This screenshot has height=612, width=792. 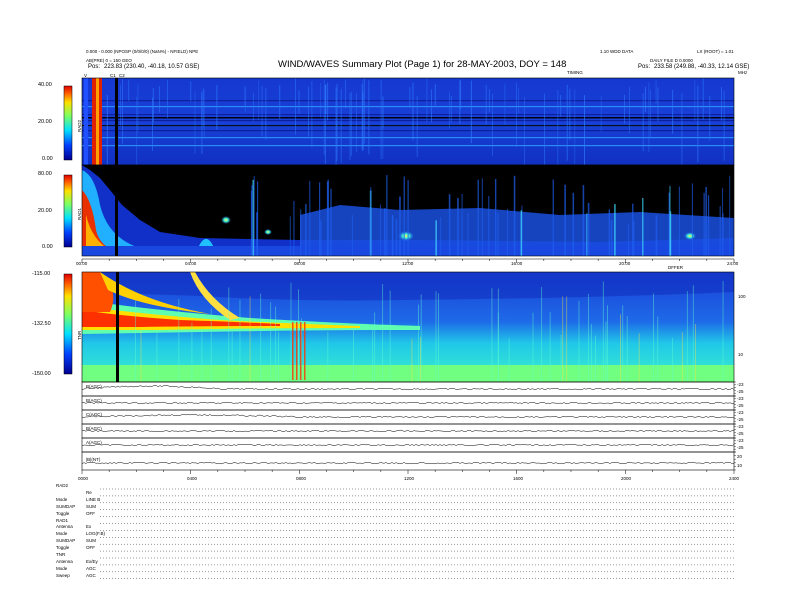 What do you see at coordinates (740, 384) in the screenshot?
I see `line-rtick-0a: -23` at bounding box center [740, 384].